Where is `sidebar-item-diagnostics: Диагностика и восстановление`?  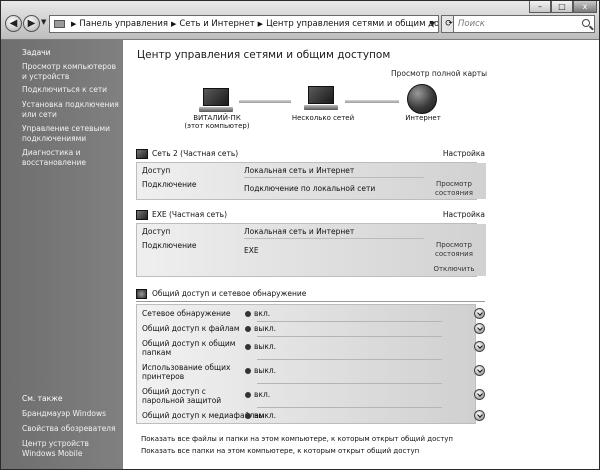 sidebar-item-diagnostics: Диагностика и восстановление is located at coordinates (71, 157).